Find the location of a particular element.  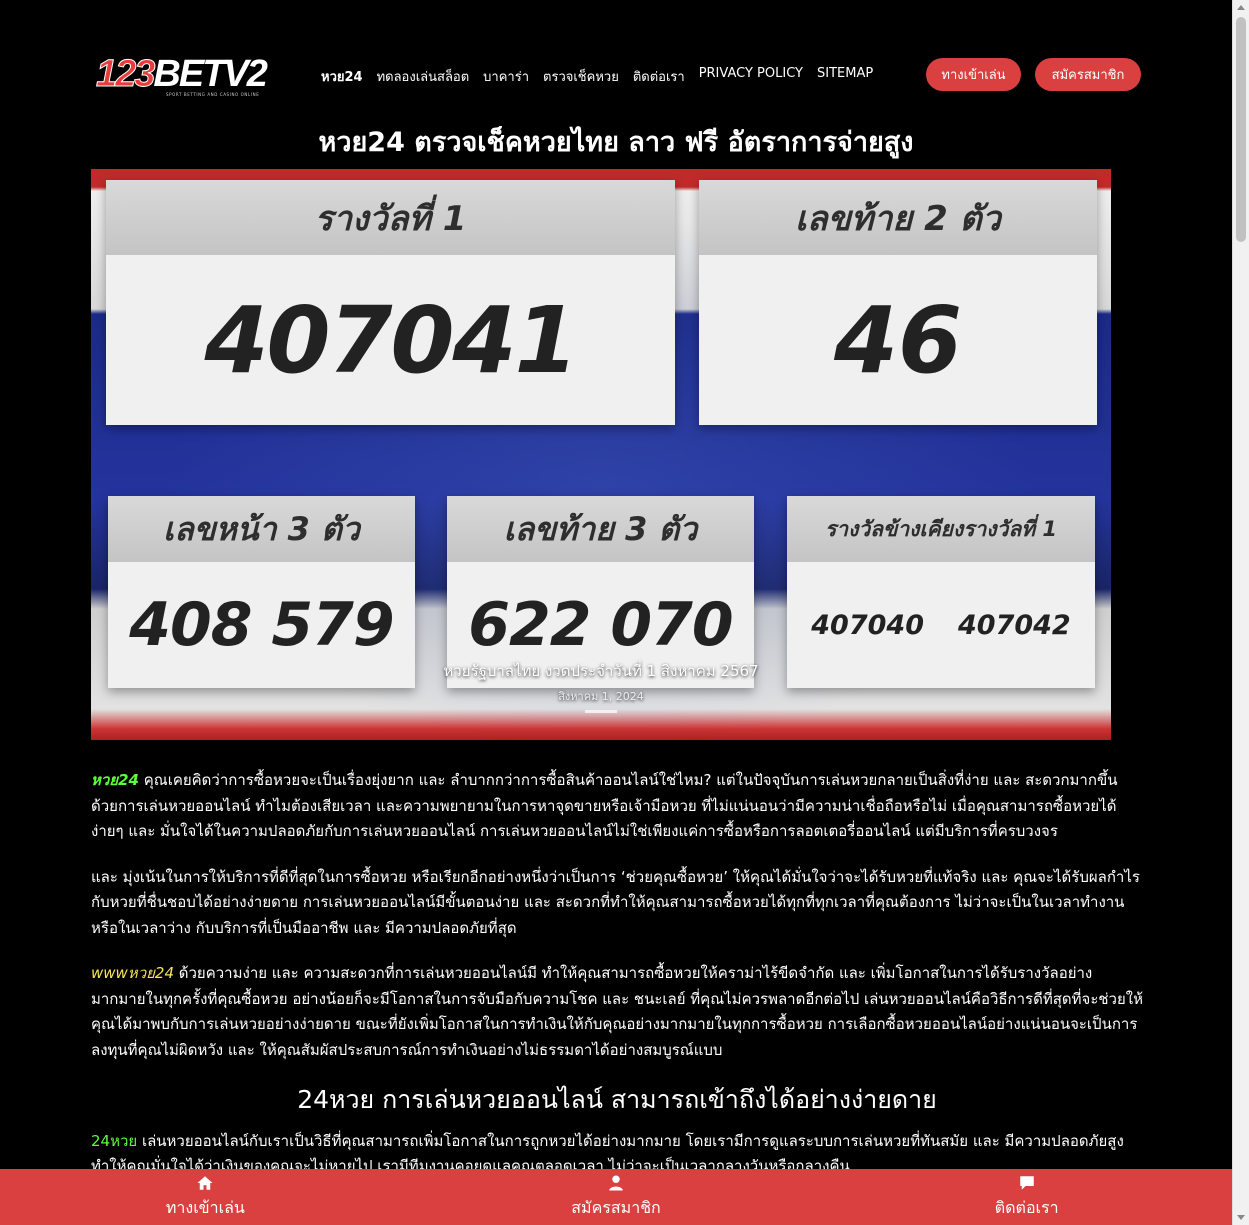

scrollbar-thumb is located at coordinates (1241, 129).